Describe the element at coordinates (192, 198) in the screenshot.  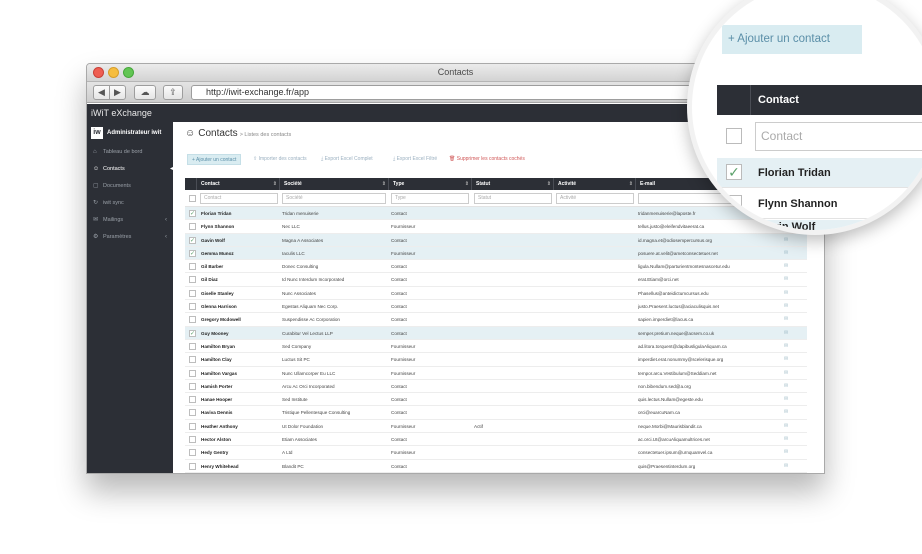
I see `select-all-checkbox` at that location.